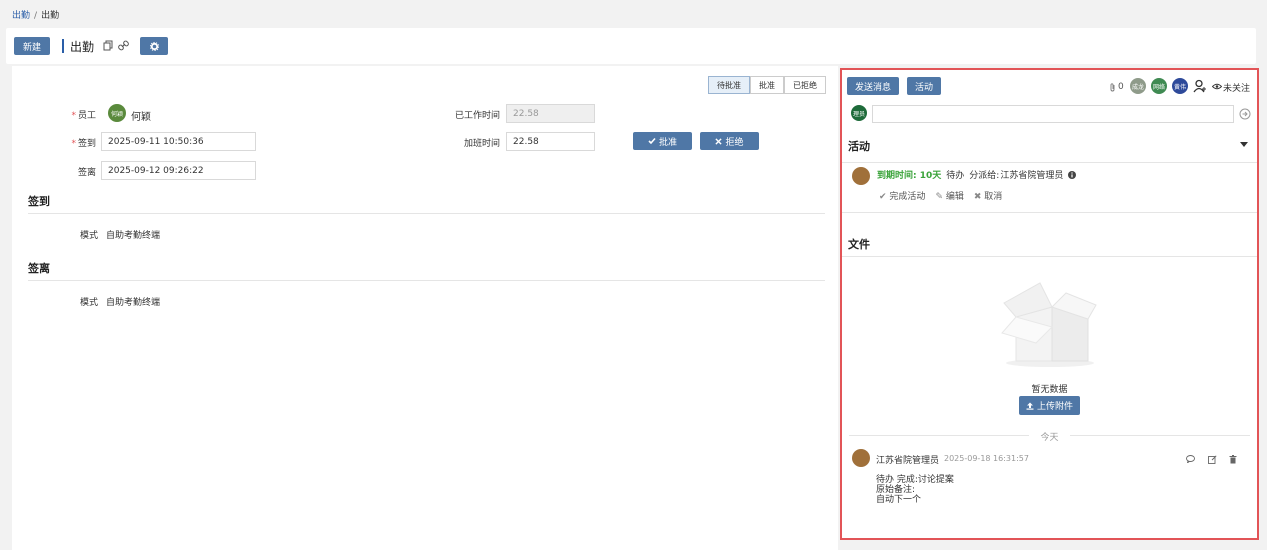  I want to click on pencil-icon: ✎, so click(939, 197).